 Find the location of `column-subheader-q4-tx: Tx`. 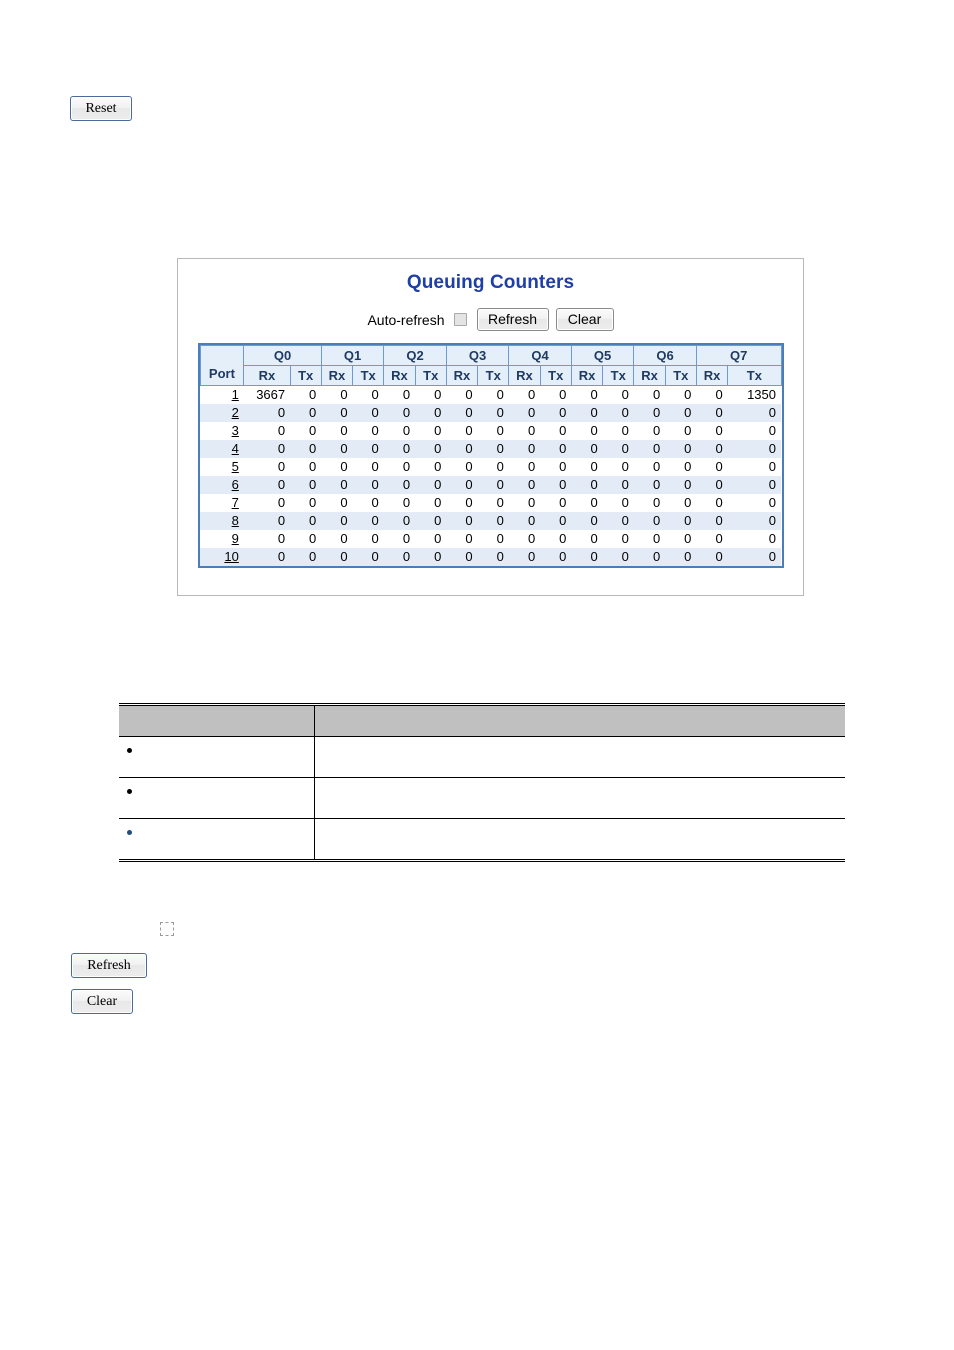

column-subheader-q4-tx: Tx is located at coordinates (555, 375).